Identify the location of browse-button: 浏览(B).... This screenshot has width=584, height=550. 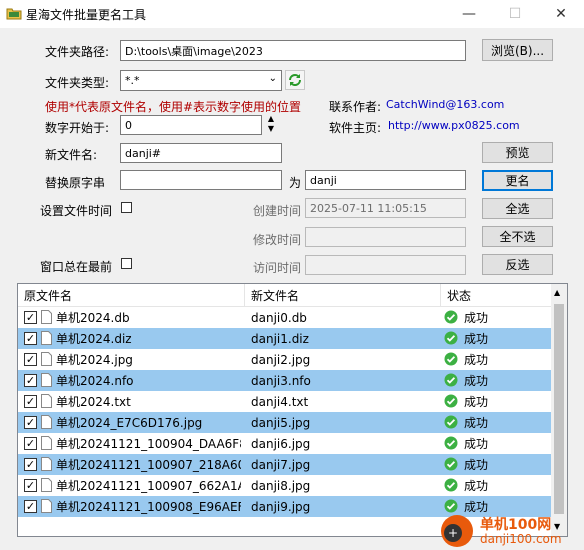
(517, 50).